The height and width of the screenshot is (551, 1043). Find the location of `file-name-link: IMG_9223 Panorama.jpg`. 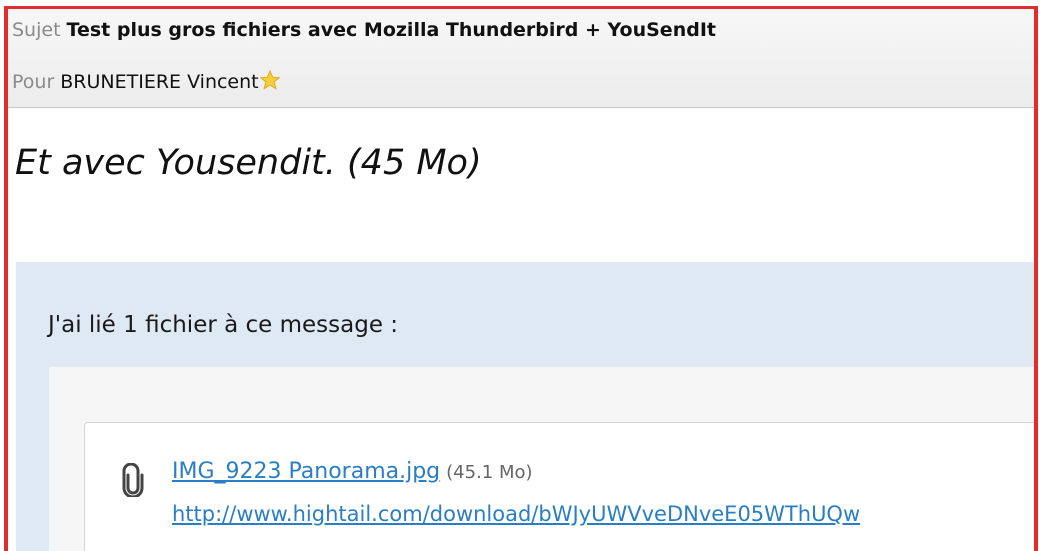

file-name-link: IMG_9223 Panorama.jpg is located at coordinates (306, 471).